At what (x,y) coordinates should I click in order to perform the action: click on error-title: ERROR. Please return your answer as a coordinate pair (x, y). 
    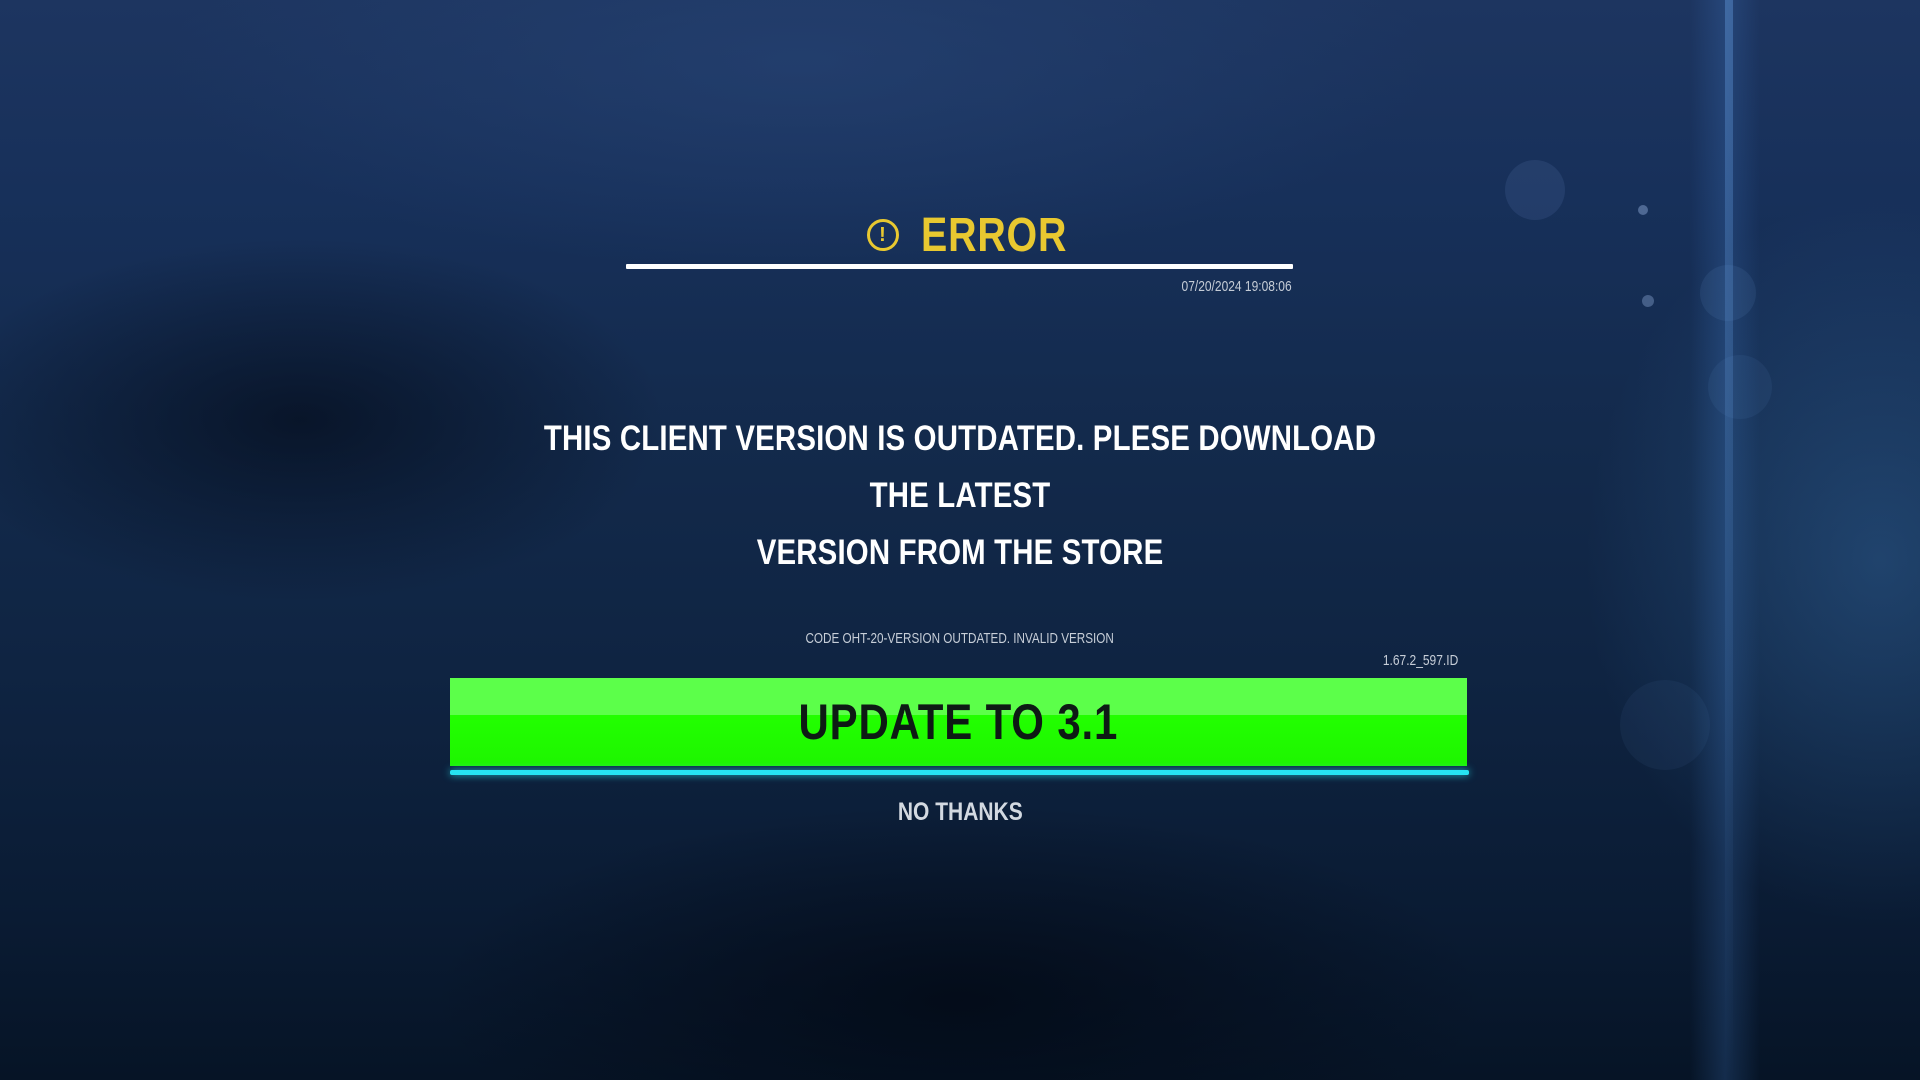
    Looking at the image, I should click on (993, 235).